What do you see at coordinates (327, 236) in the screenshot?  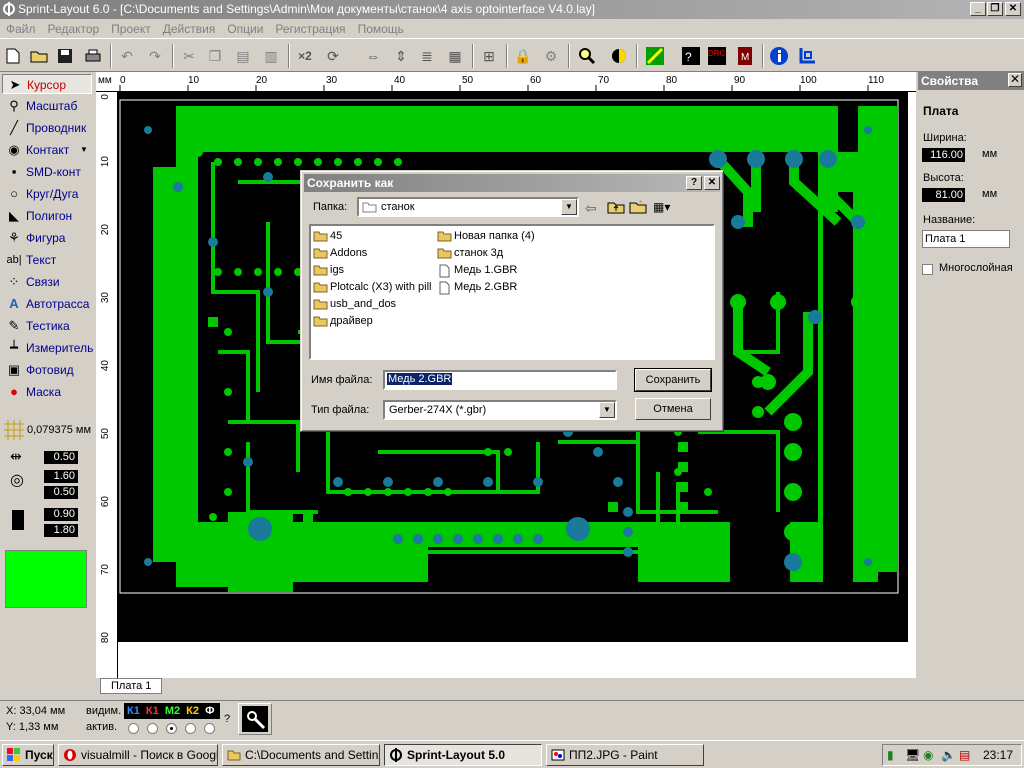 I see `list-item: 45` at bounding box center [327, 236].